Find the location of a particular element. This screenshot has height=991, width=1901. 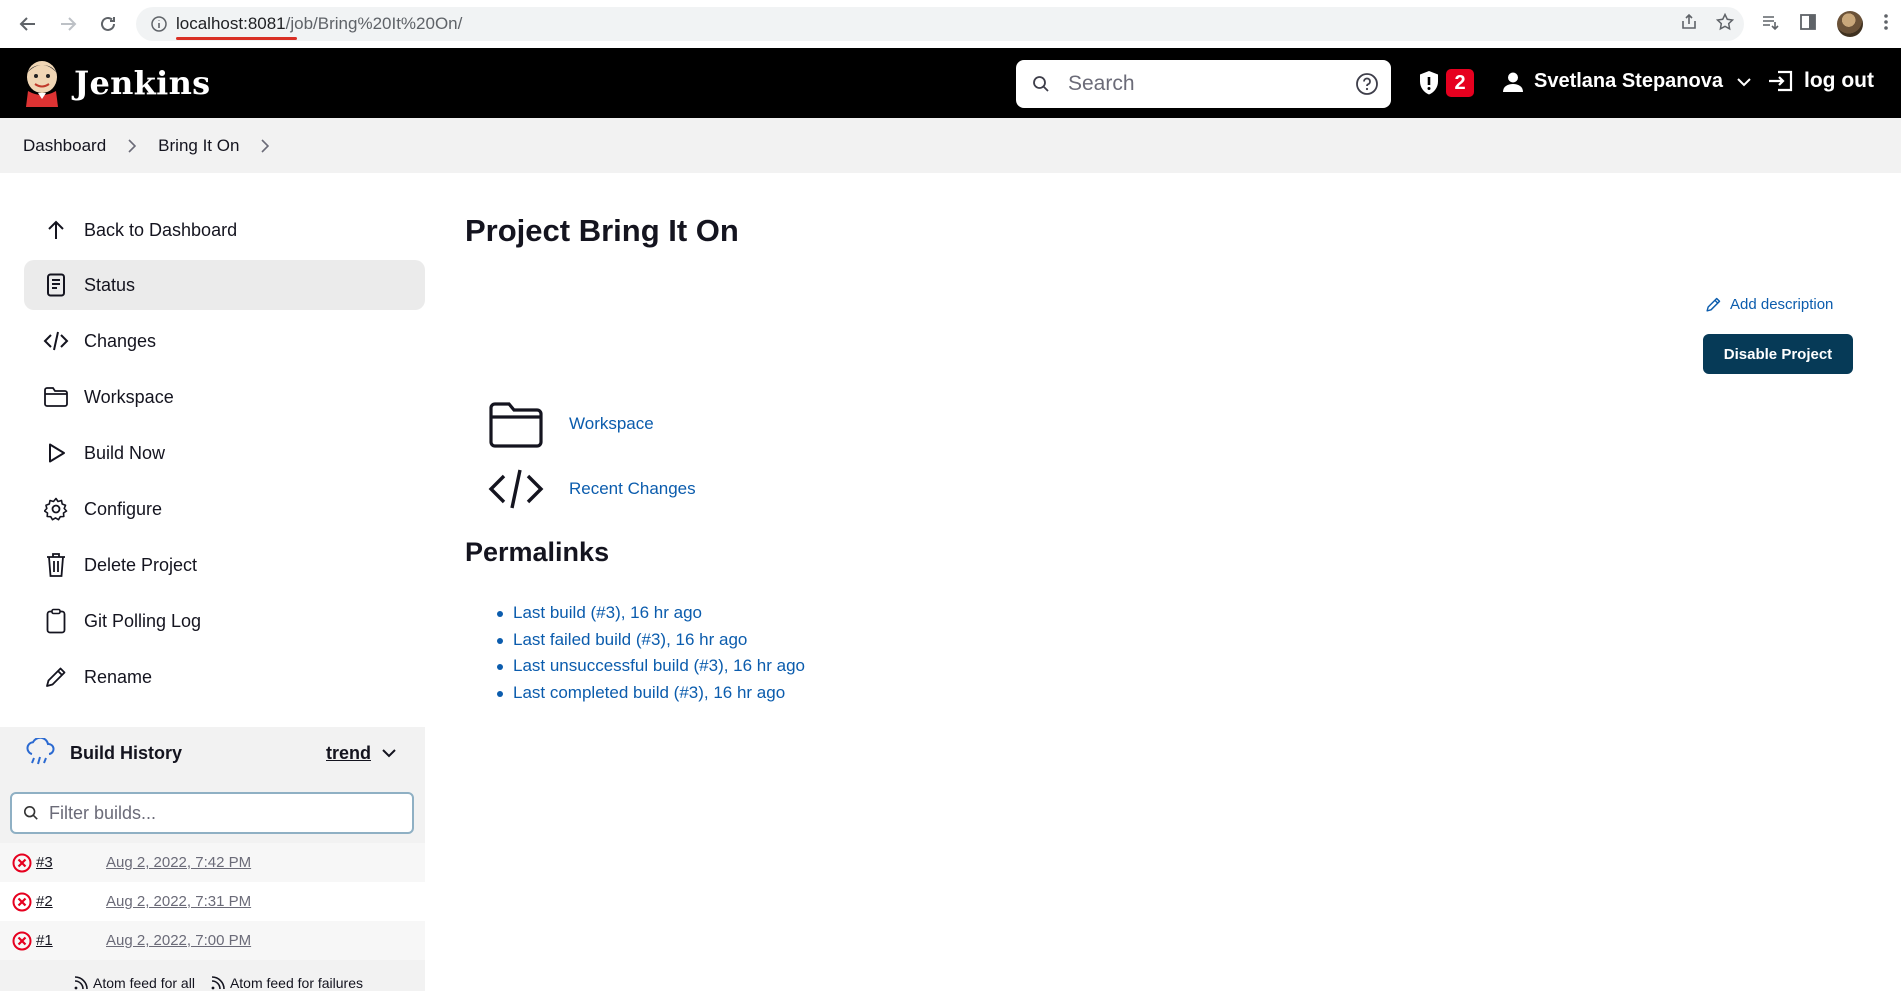

address-bar: localhost:8081/job/Bring%20It%20On/ is located at coordinates (940, 24).